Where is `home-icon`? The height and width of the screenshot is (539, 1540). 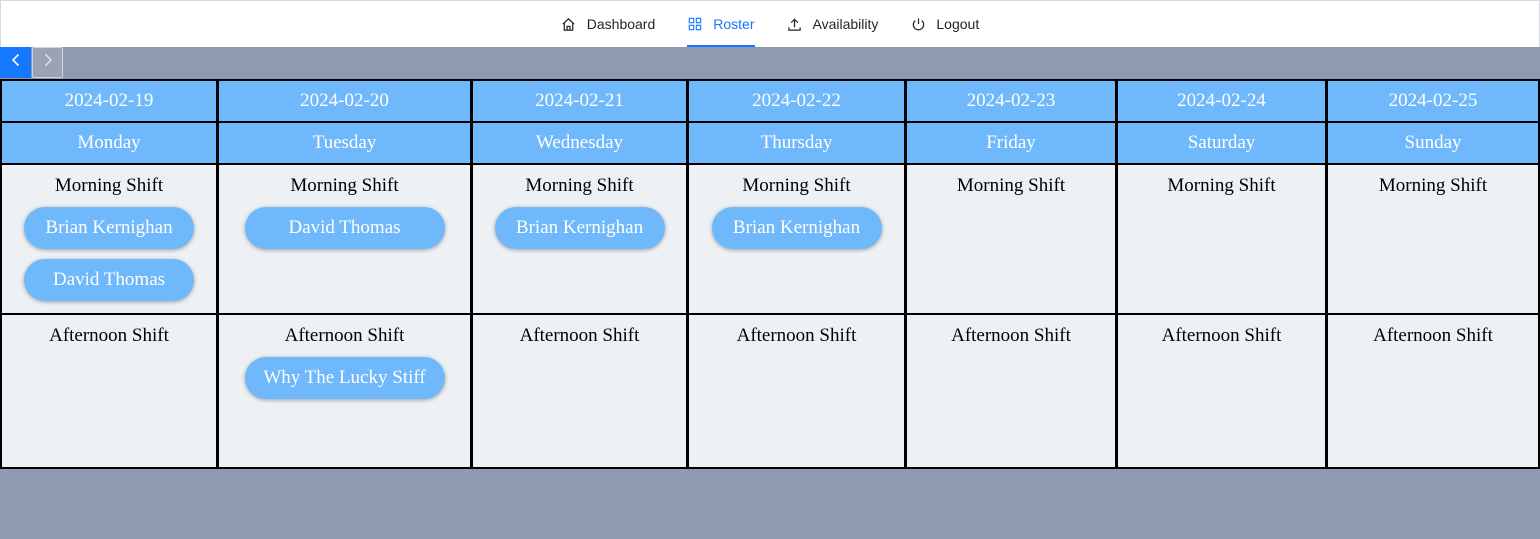
home-icon is located at coordinates (569, 24).